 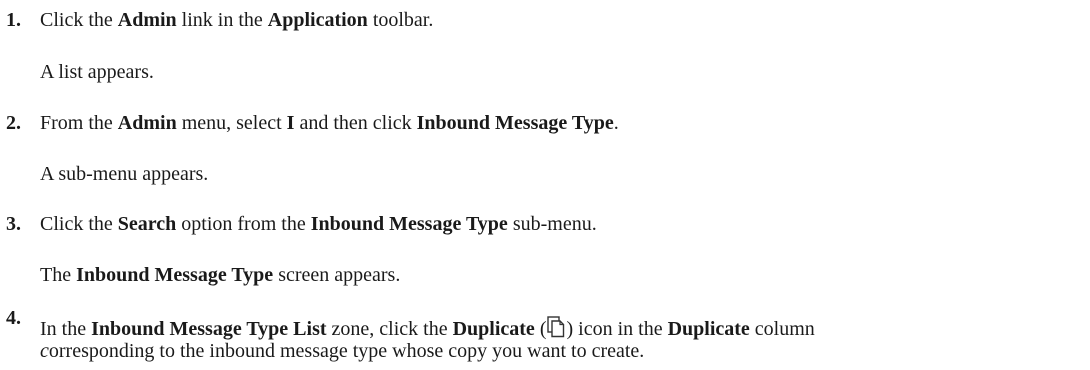 What do you see at coordinates (147, 224) in the screenshot?
I see `search-option-ref: Search` at bounding box center [147, 224].